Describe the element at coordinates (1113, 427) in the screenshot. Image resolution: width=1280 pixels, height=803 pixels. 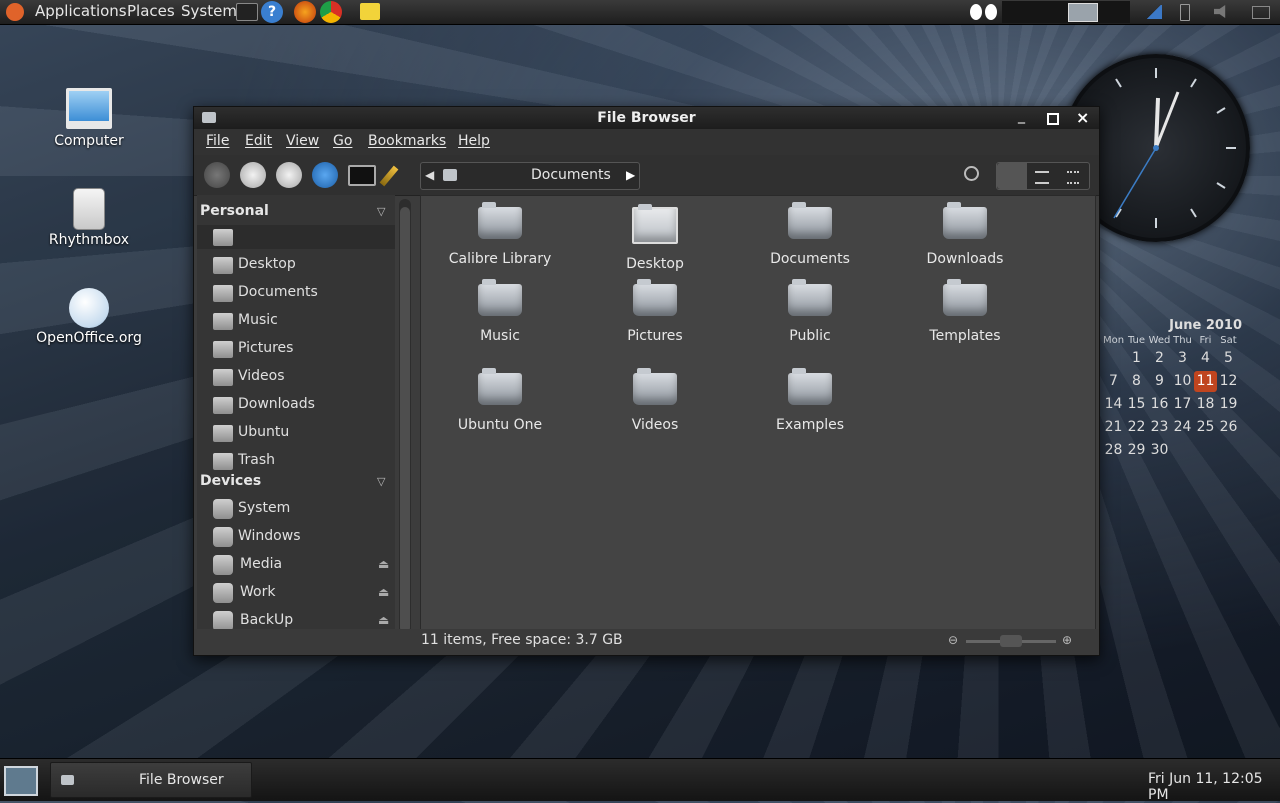
I see `calendar-day: 21` at that location.